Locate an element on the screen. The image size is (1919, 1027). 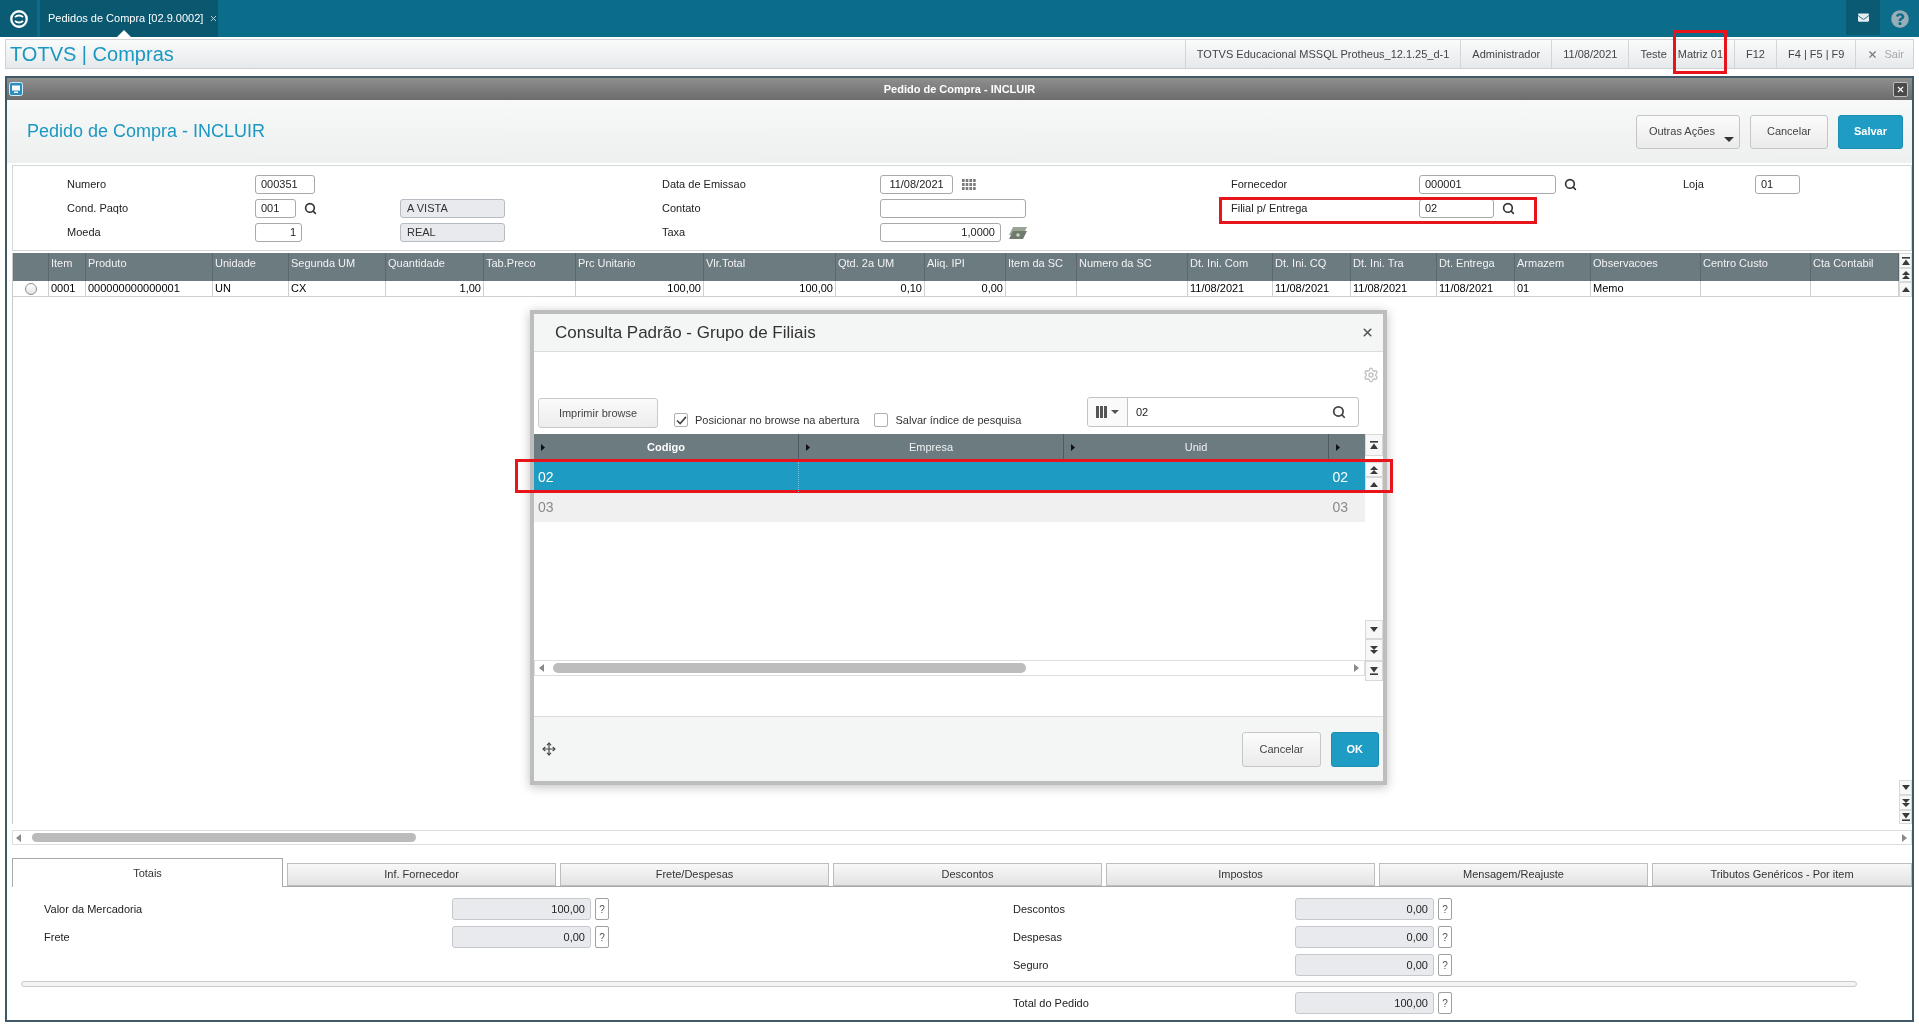
app-tab: Pedidos de Compra [02.9.0002] is located at coordinates (129, 18).